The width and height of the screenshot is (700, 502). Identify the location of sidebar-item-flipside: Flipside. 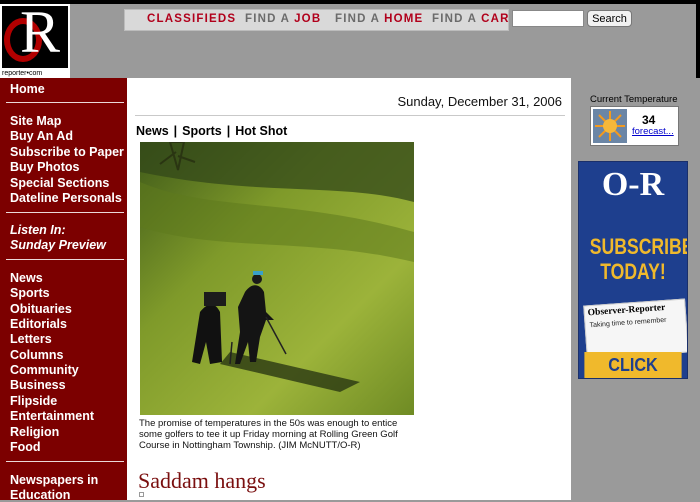
(33, 401).